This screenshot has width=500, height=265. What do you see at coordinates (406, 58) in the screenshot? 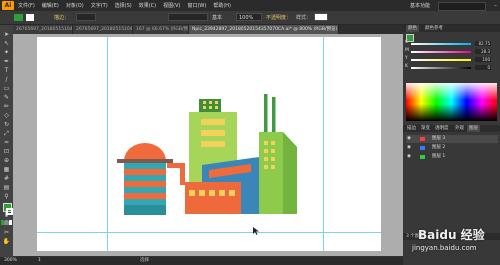
I see `slider-label-y: Y` at bounding box center [406, 58].